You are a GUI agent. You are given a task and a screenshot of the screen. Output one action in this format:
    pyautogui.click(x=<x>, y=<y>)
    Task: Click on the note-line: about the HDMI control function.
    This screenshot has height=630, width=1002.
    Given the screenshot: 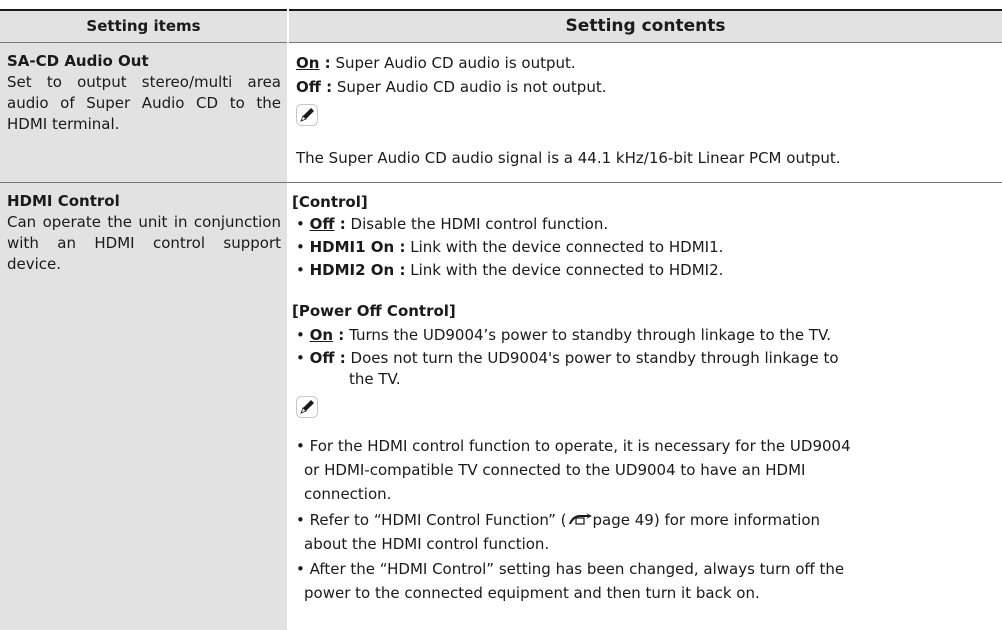 What is the action you would take?
    pyautogui.click(x=427, y=544)
    